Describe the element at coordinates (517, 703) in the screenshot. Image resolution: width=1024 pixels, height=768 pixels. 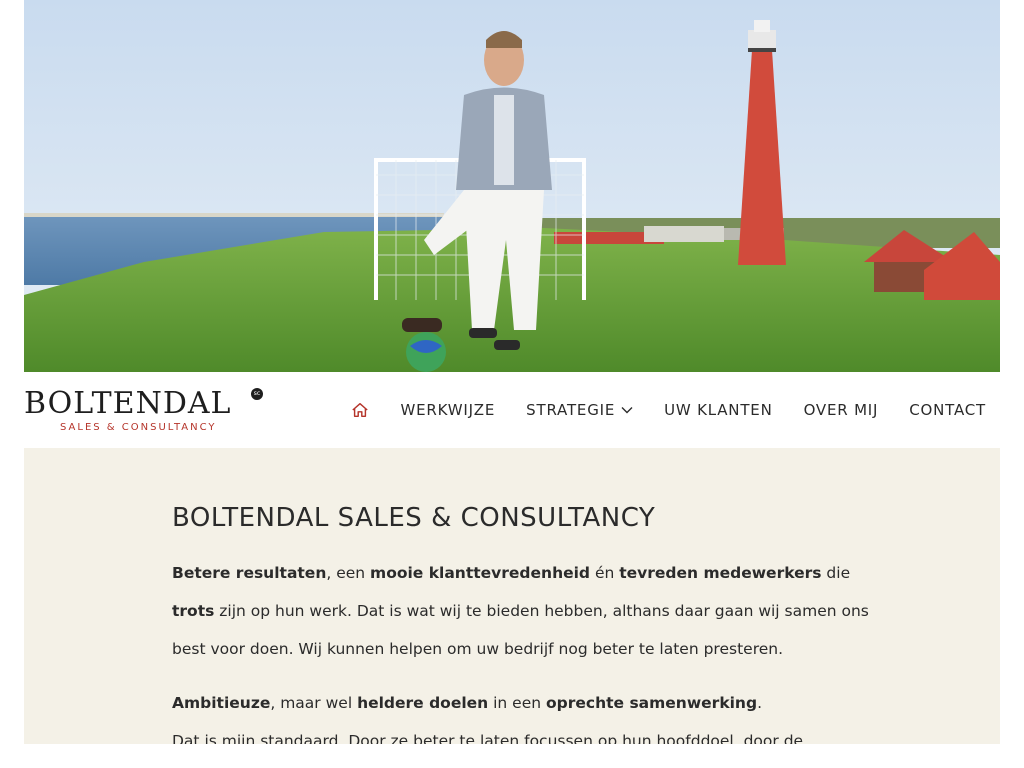
I see `text: in een` at that location.